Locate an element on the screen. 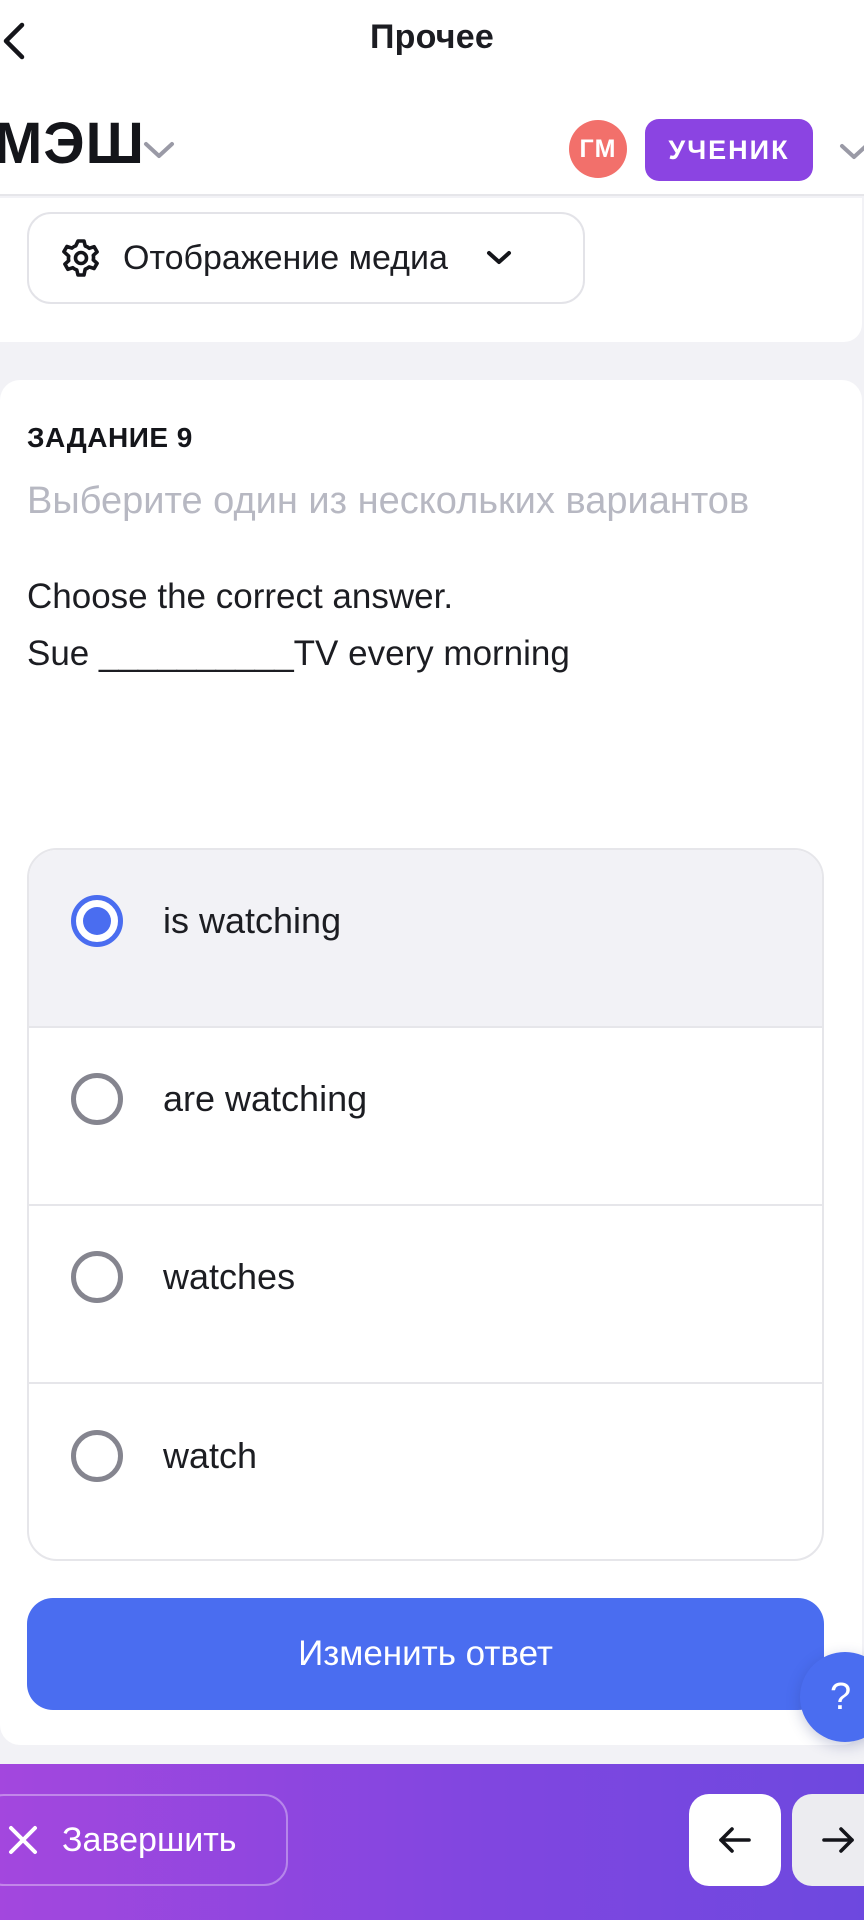 This screenshot has width=864, height=1920. task-number: ЗАДАНИЕ 9 is located at coordinates (110, 437).